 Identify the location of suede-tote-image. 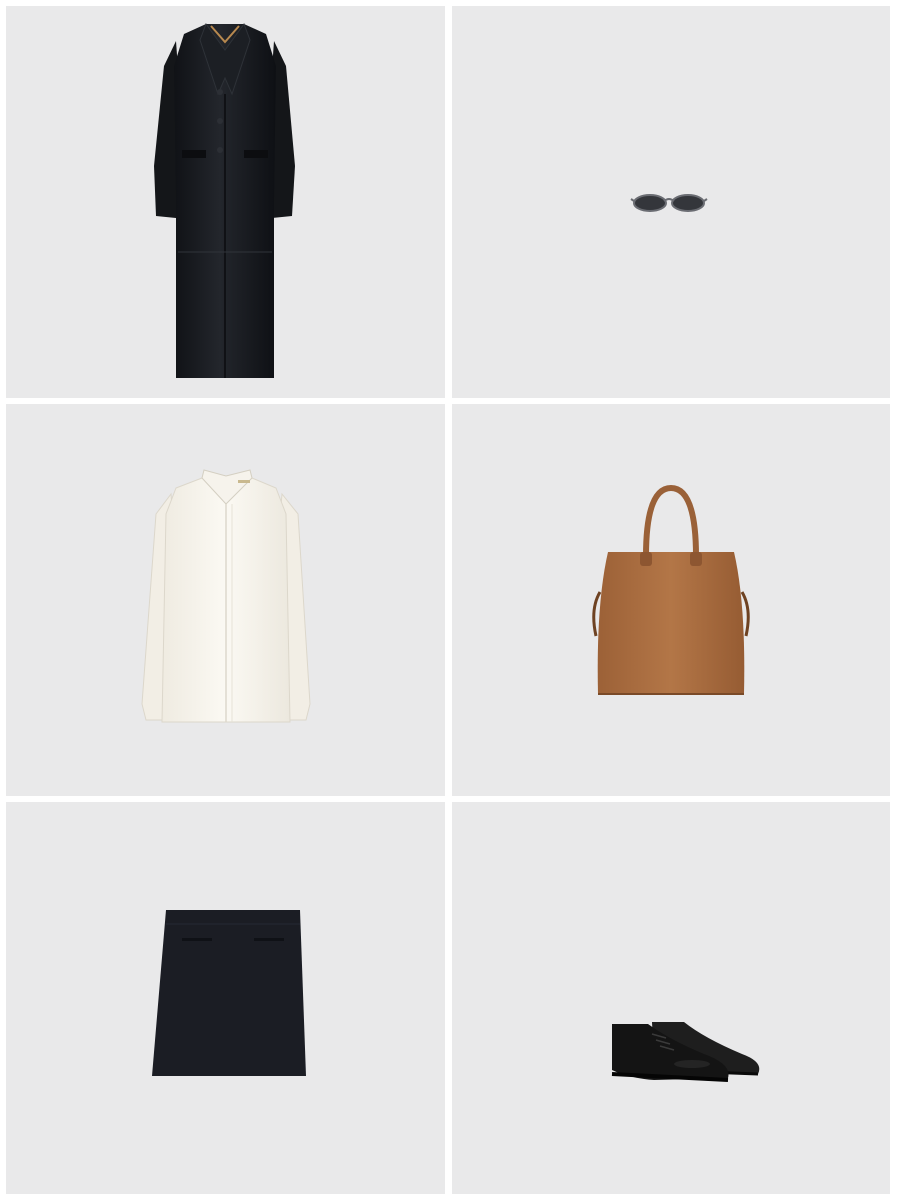
(671, 589).